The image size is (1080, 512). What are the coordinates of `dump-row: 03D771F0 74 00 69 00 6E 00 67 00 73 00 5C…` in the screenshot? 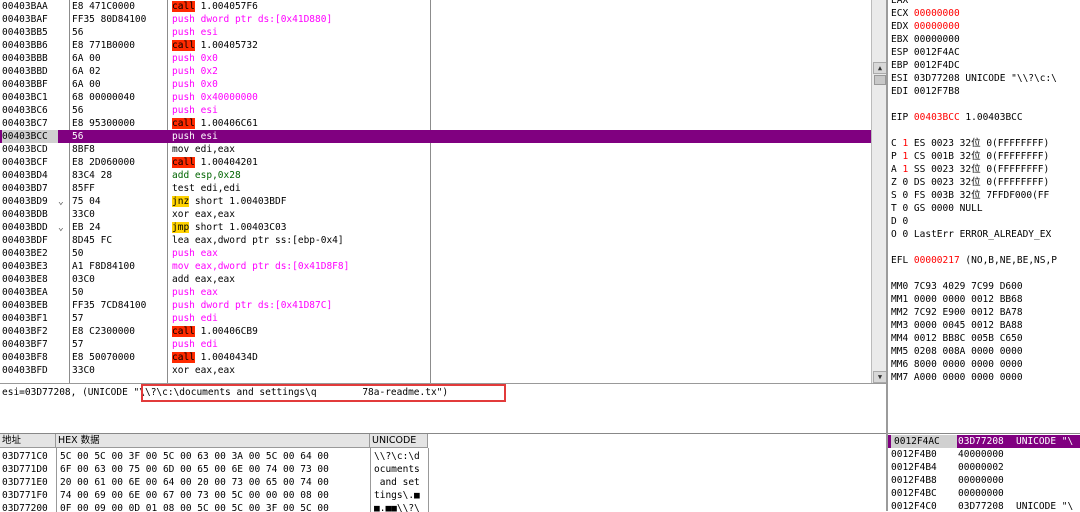 It's located at (443, 495).